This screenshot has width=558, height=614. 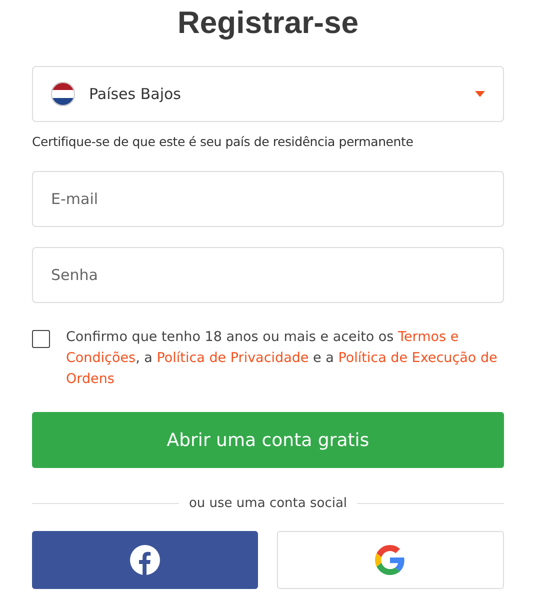 I want to click on input-field: Senha, so click(x=268, y=275).